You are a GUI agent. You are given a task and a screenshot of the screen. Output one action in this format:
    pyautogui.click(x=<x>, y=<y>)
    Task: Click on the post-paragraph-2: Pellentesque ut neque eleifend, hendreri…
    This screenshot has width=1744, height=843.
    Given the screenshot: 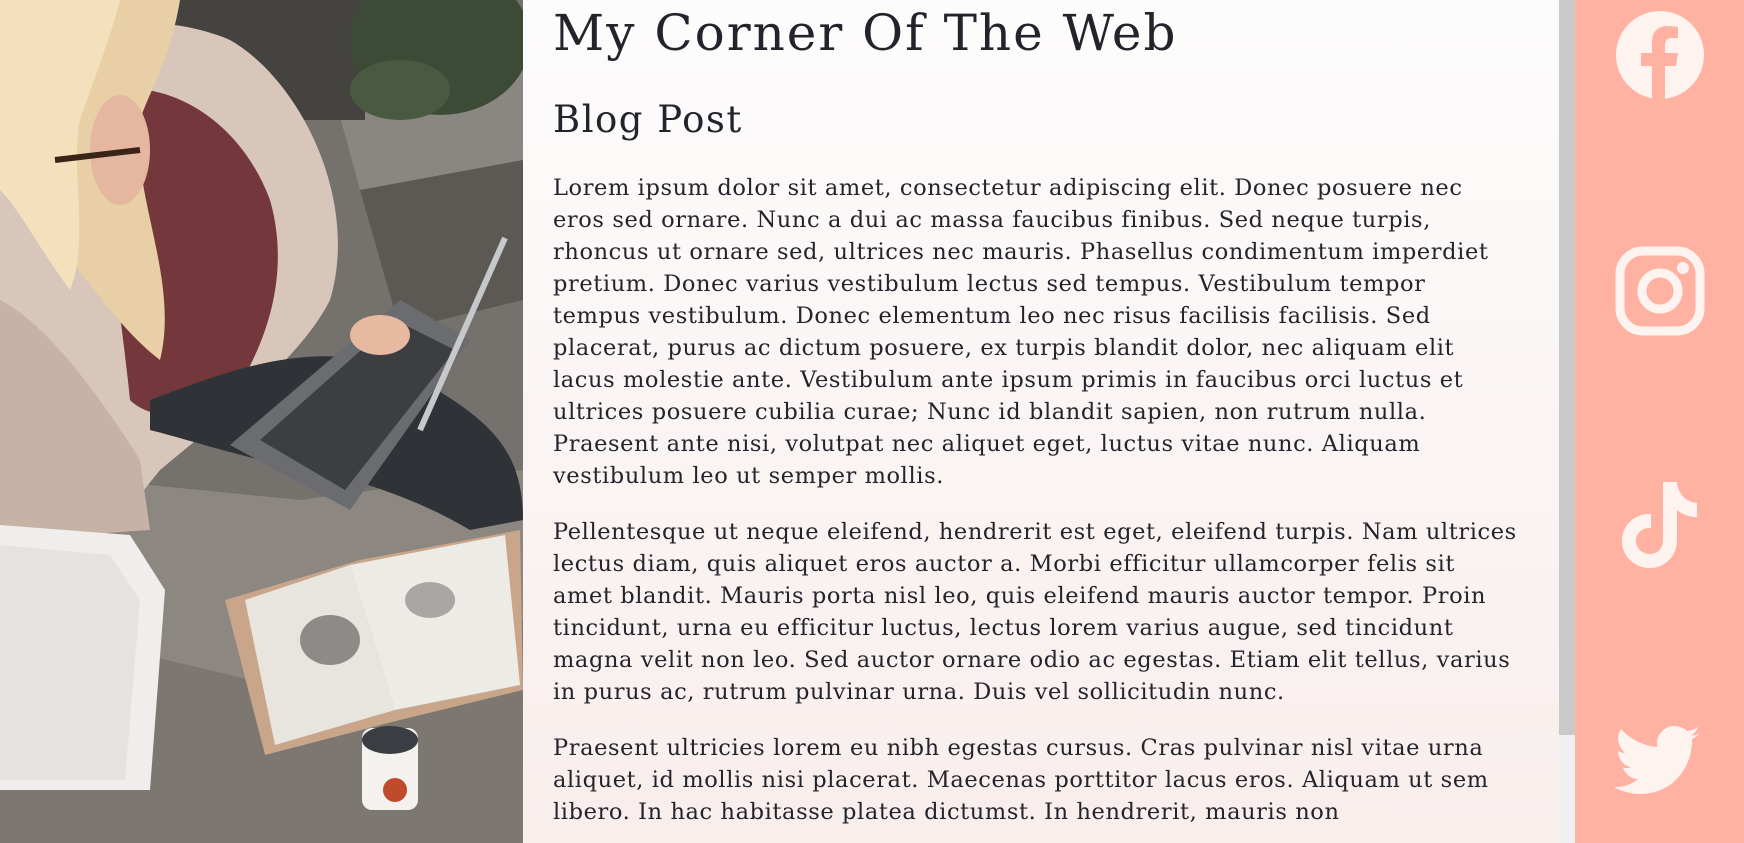 What is the action you would take?
    pyautogui.click(x=1035, y=612)
    